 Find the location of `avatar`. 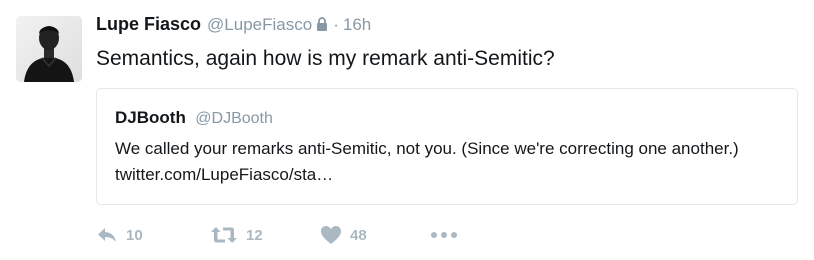

avatar is located at coordinates (49, 49).